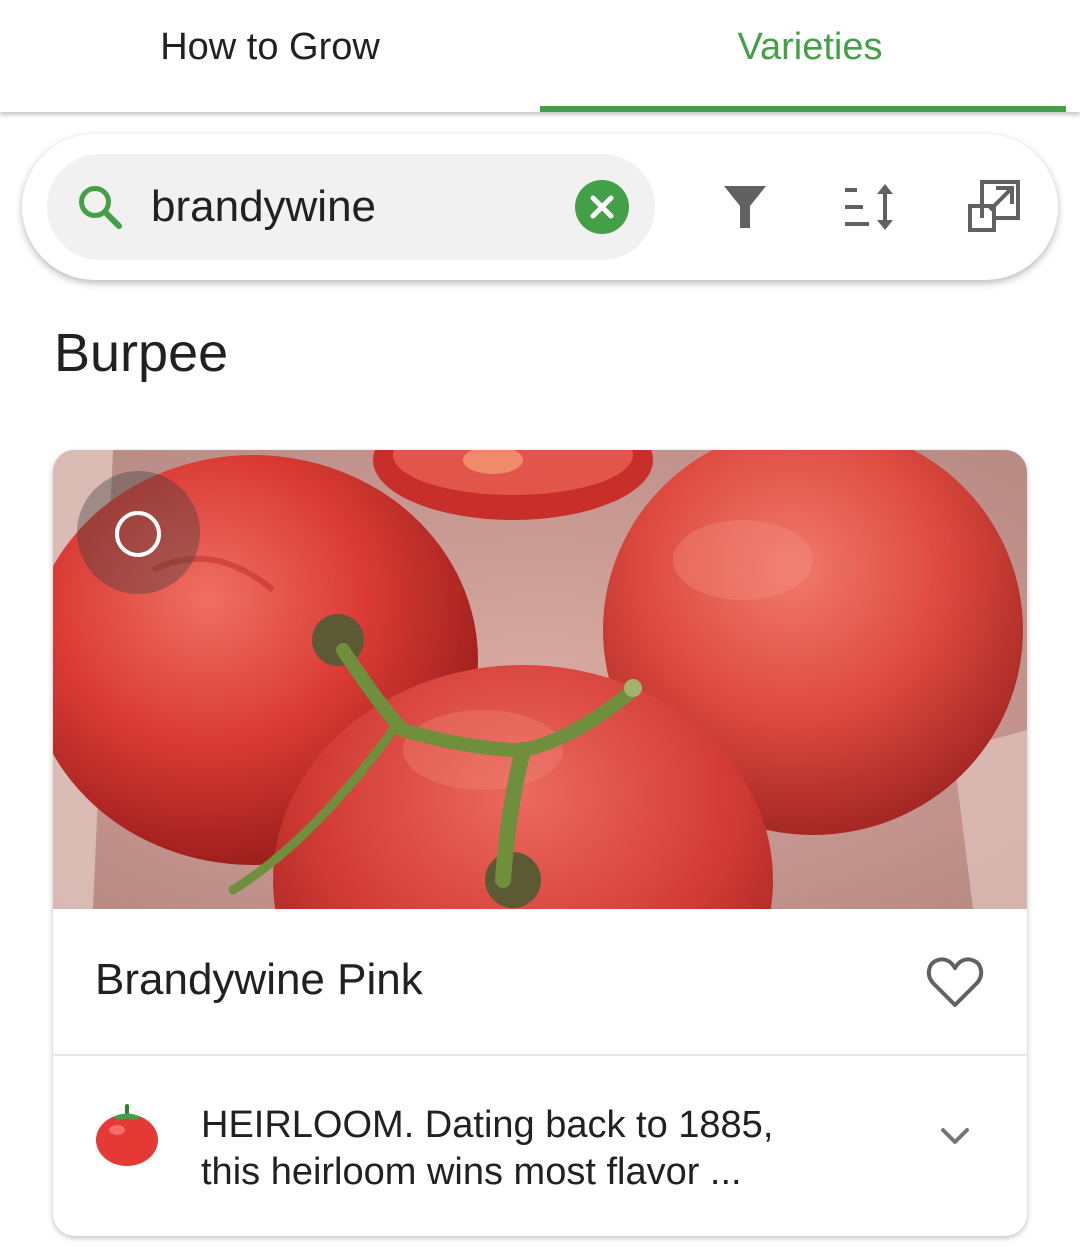 Image resolution: width=1080 pixels, height=1249 pixels. What do you see at coordinates (540, 982) in the screenshot?
I see `card-header: Brandywine Pink` at bounding box center [540, 982].